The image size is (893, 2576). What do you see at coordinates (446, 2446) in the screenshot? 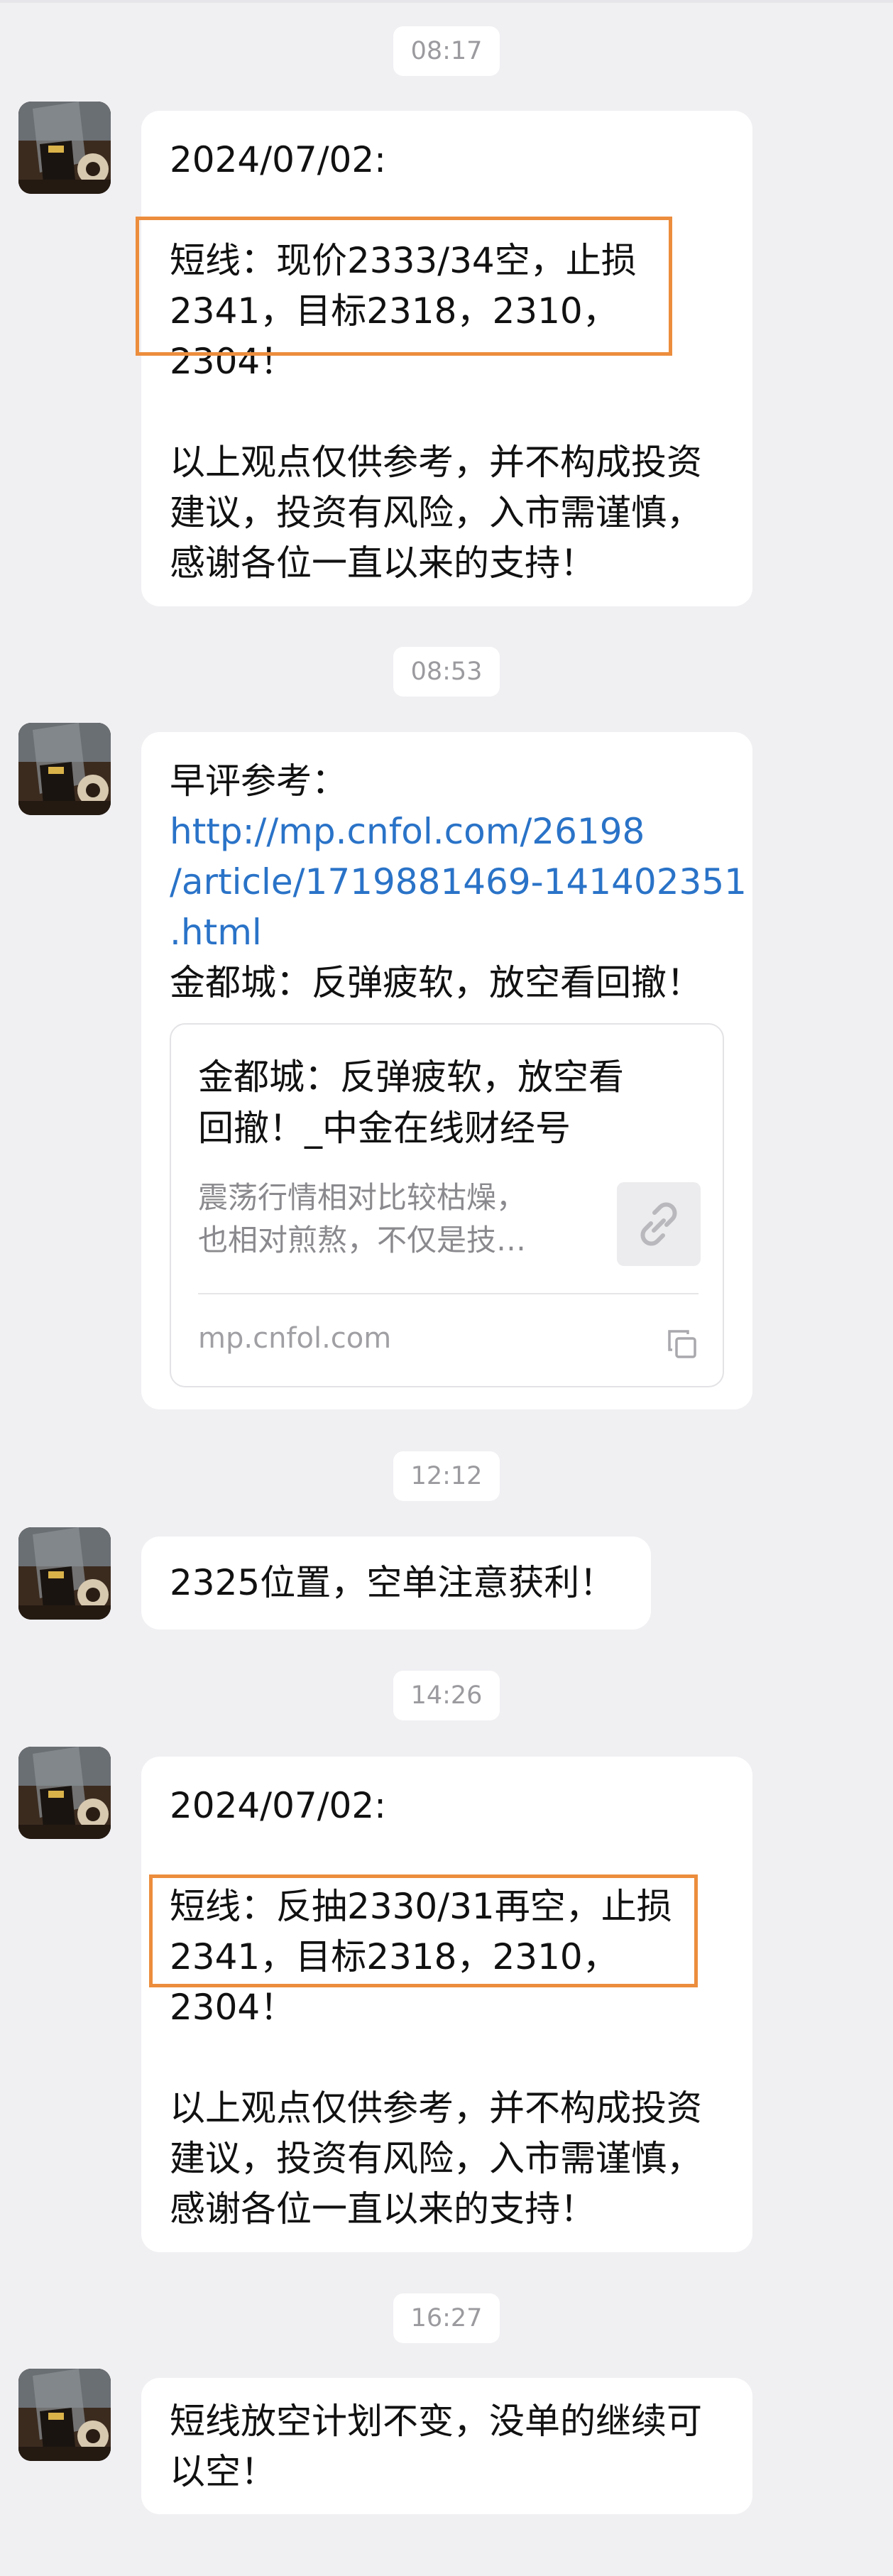
I see `message-bubble: 短线放空计划不变，没单的继续可 以空！` at bounding box center [446, 2446].